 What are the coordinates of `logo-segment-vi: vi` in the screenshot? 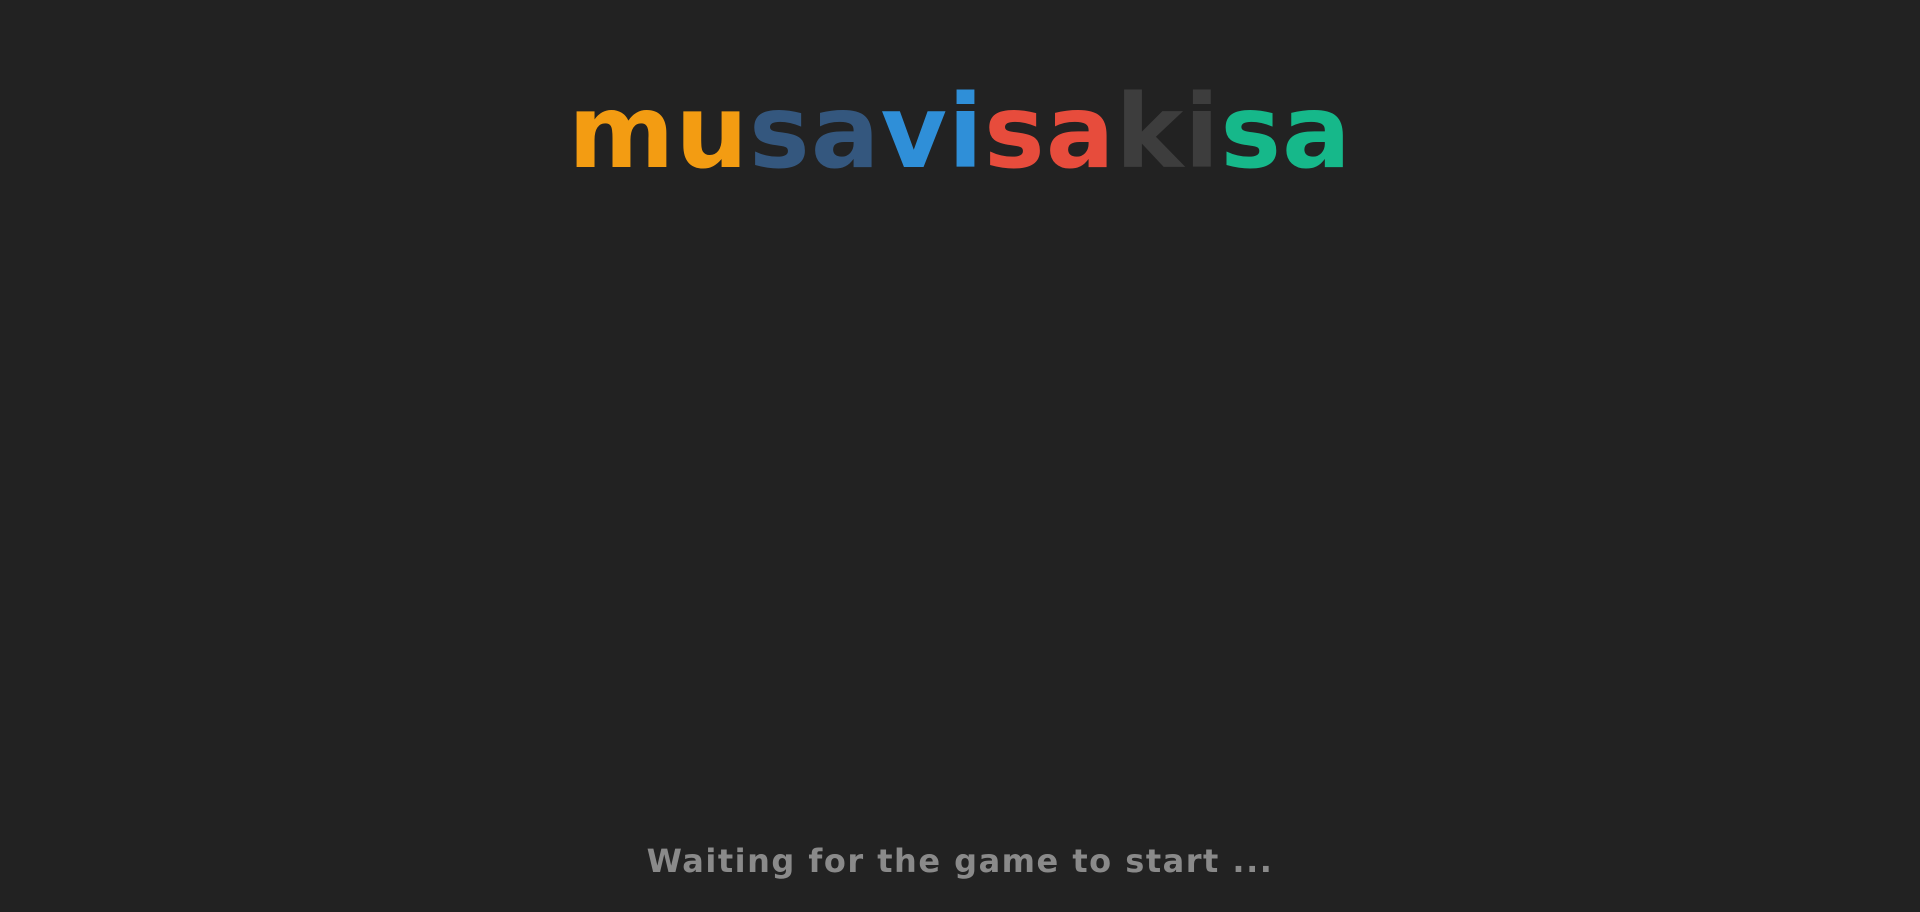 It's located at (932, 132).